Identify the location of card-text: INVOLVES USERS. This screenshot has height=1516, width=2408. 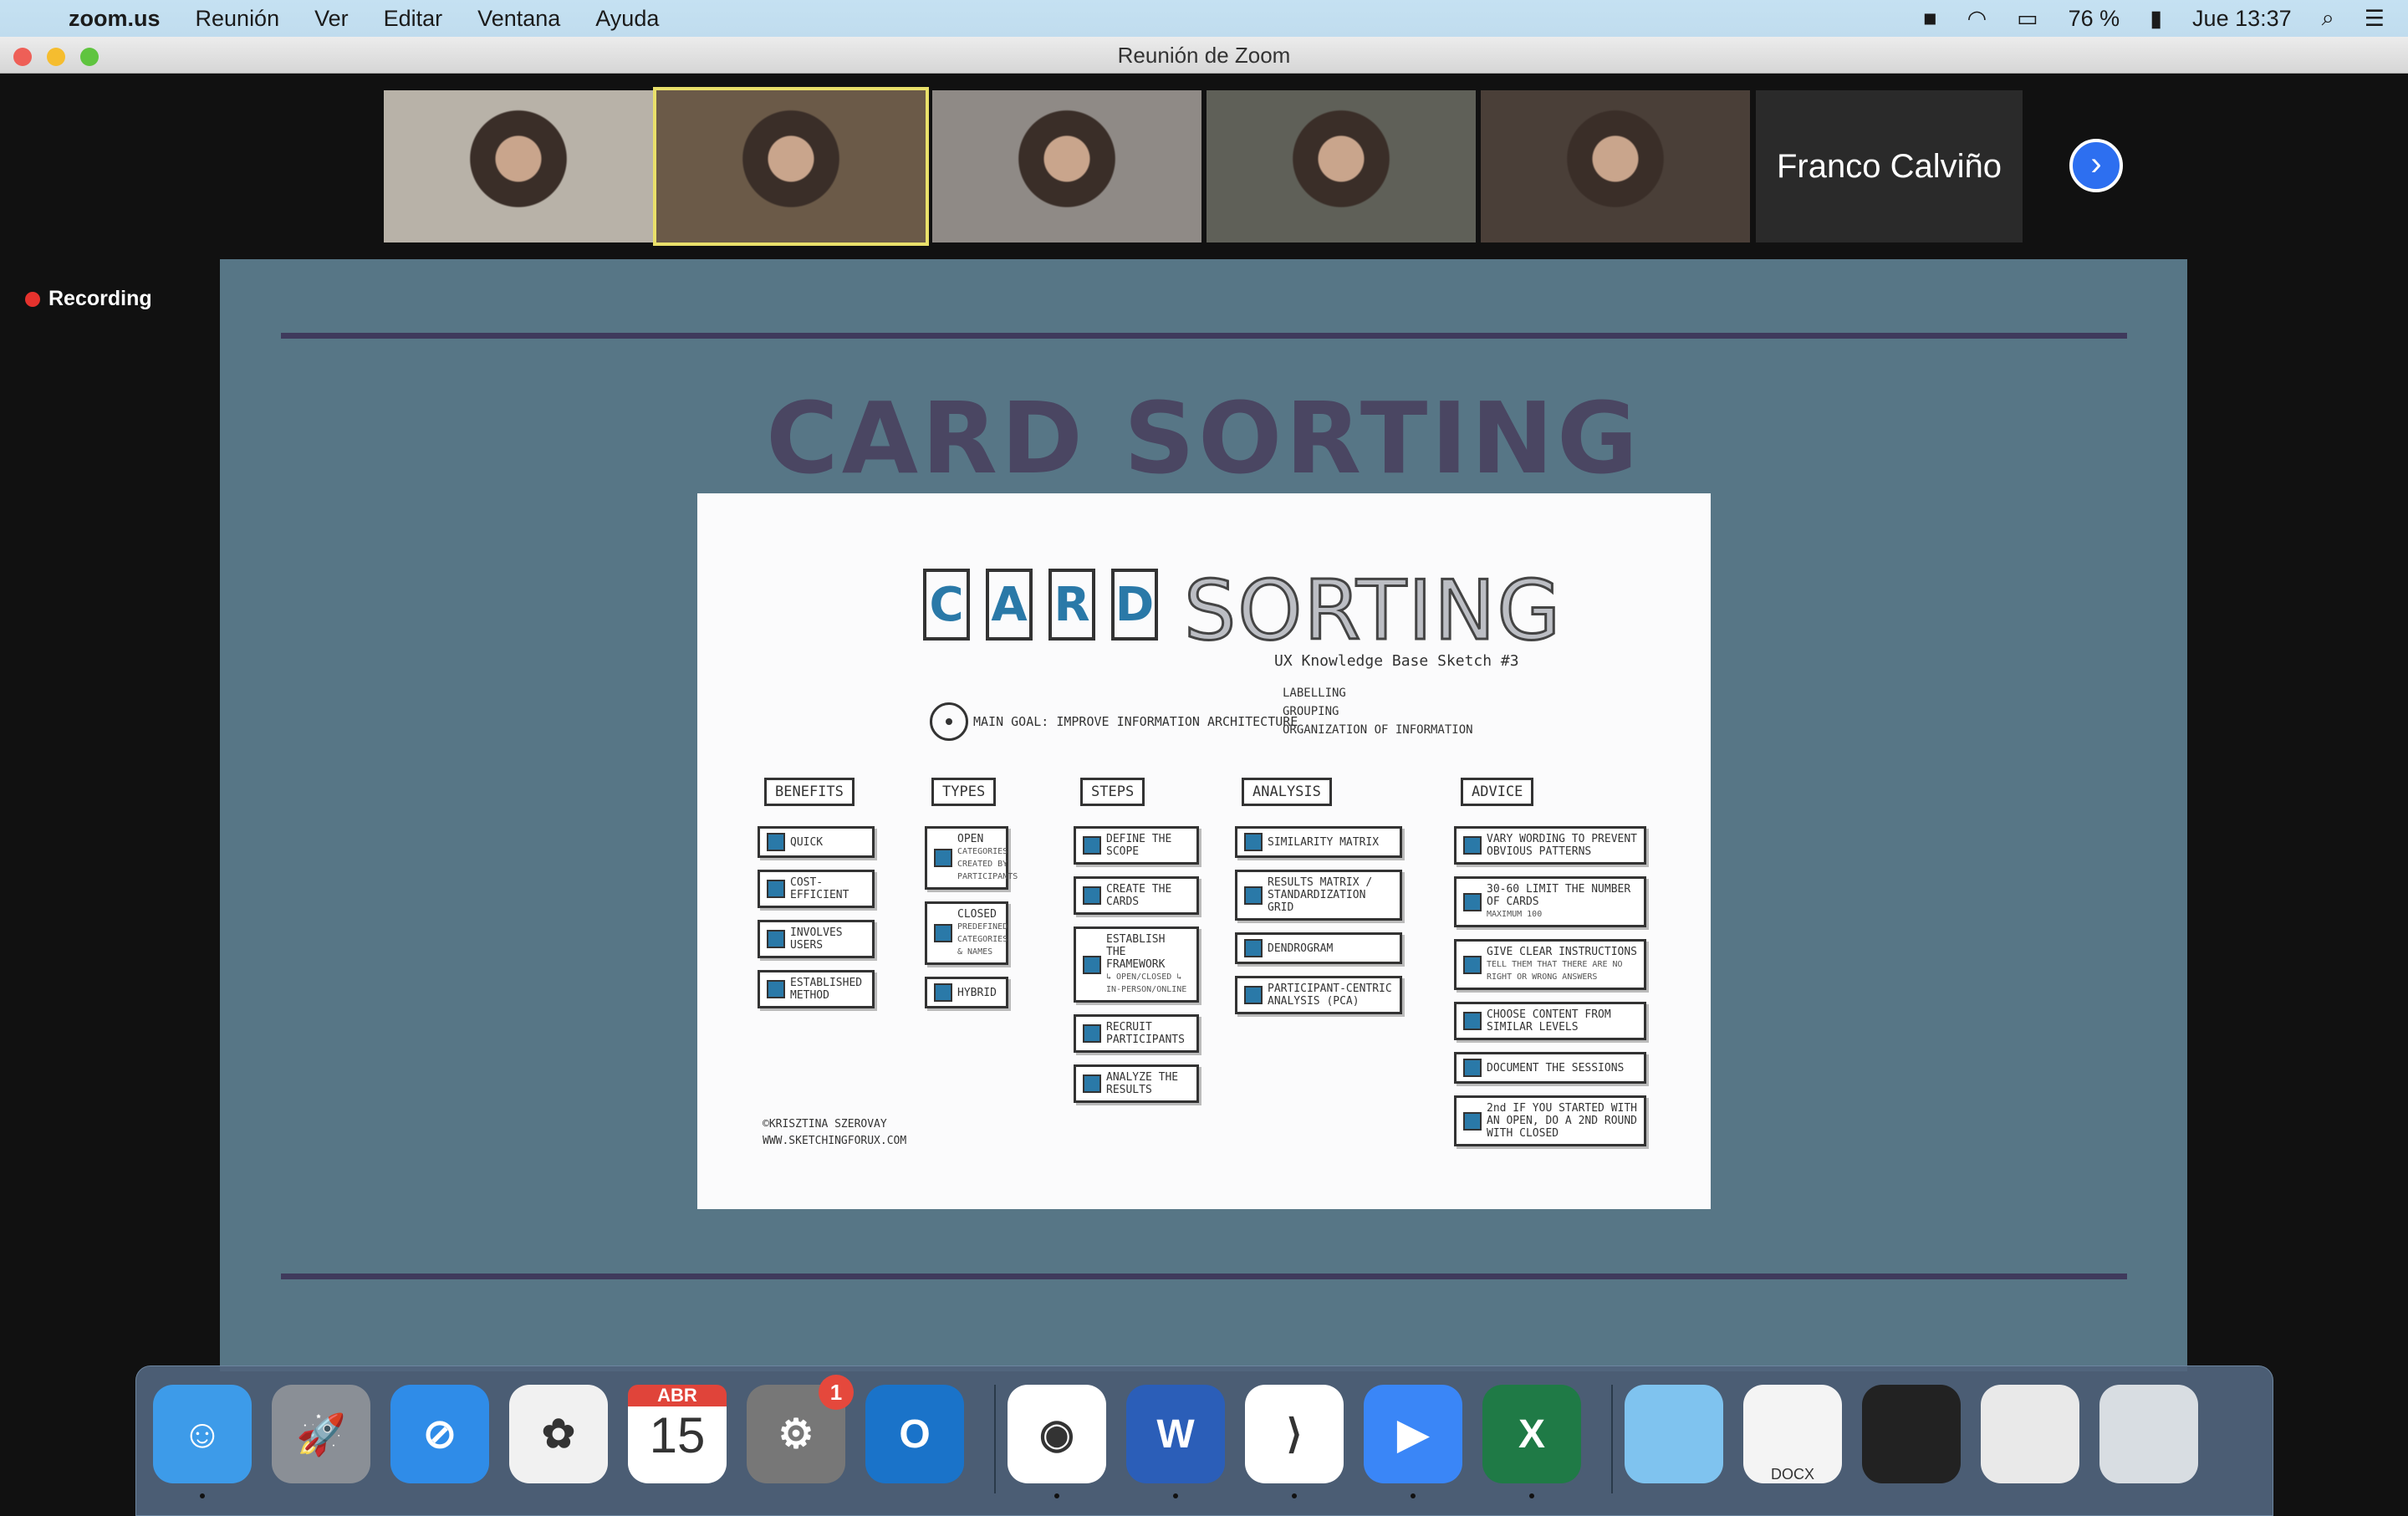
(817, 939).